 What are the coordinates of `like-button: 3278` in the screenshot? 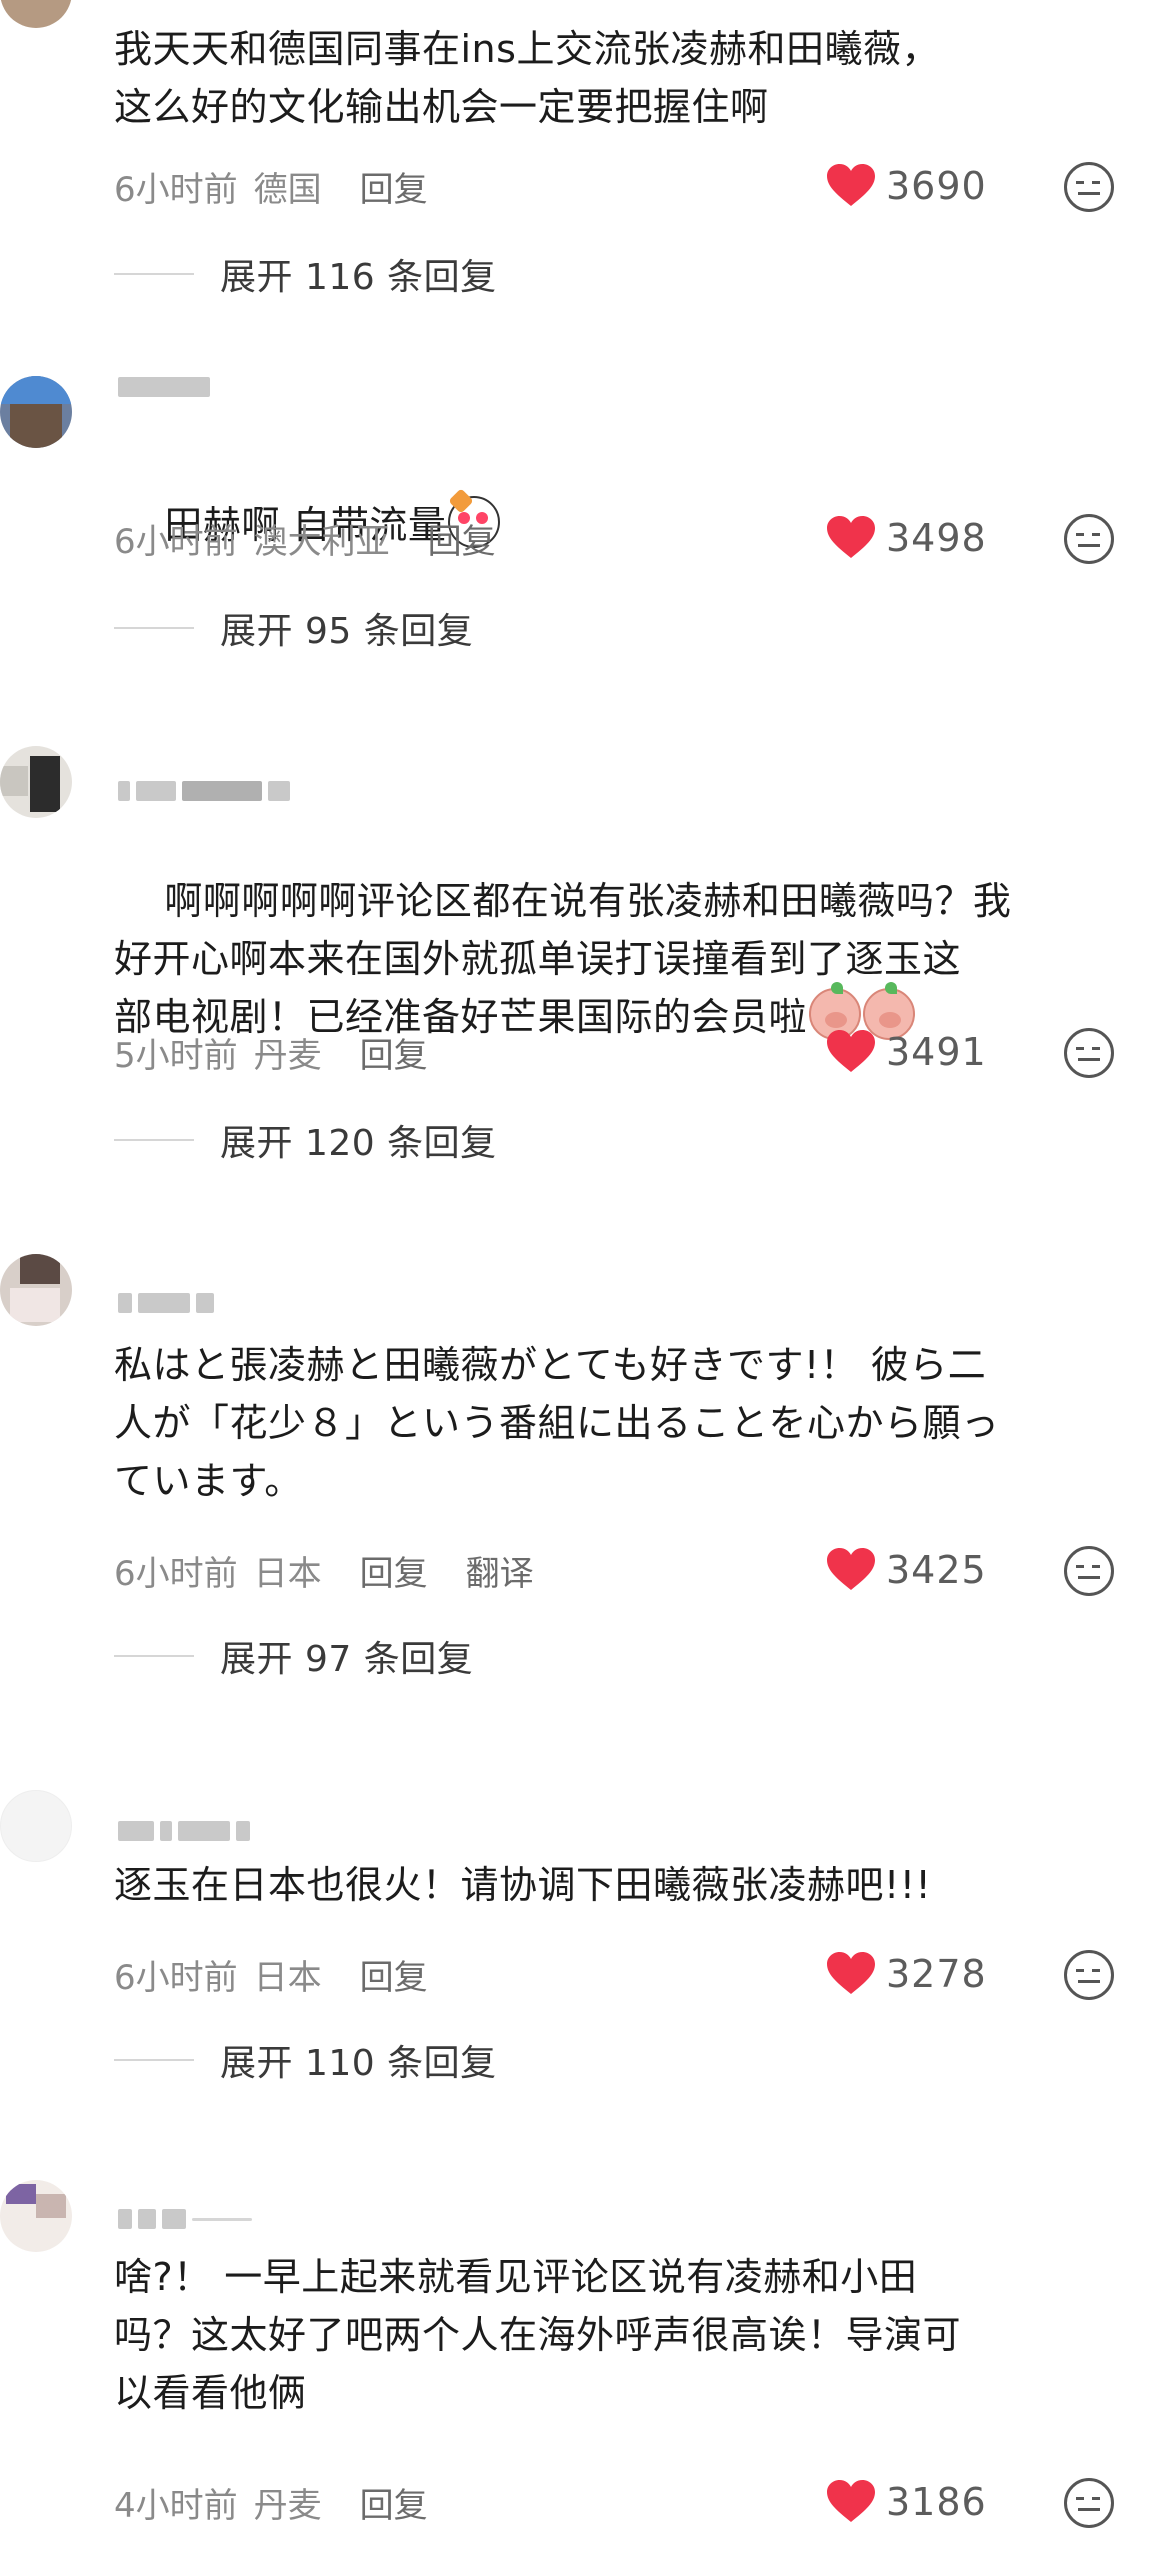 It's located at (906, 1974).